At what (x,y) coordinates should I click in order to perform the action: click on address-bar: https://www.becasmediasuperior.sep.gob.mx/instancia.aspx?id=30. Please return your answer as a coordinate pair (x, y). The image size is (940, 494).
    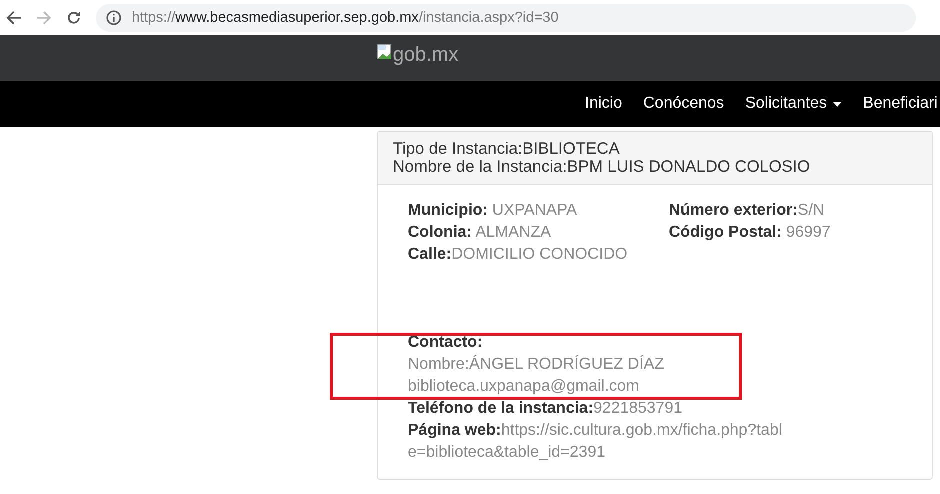
    Looking at the image, I should click on (506, 18).